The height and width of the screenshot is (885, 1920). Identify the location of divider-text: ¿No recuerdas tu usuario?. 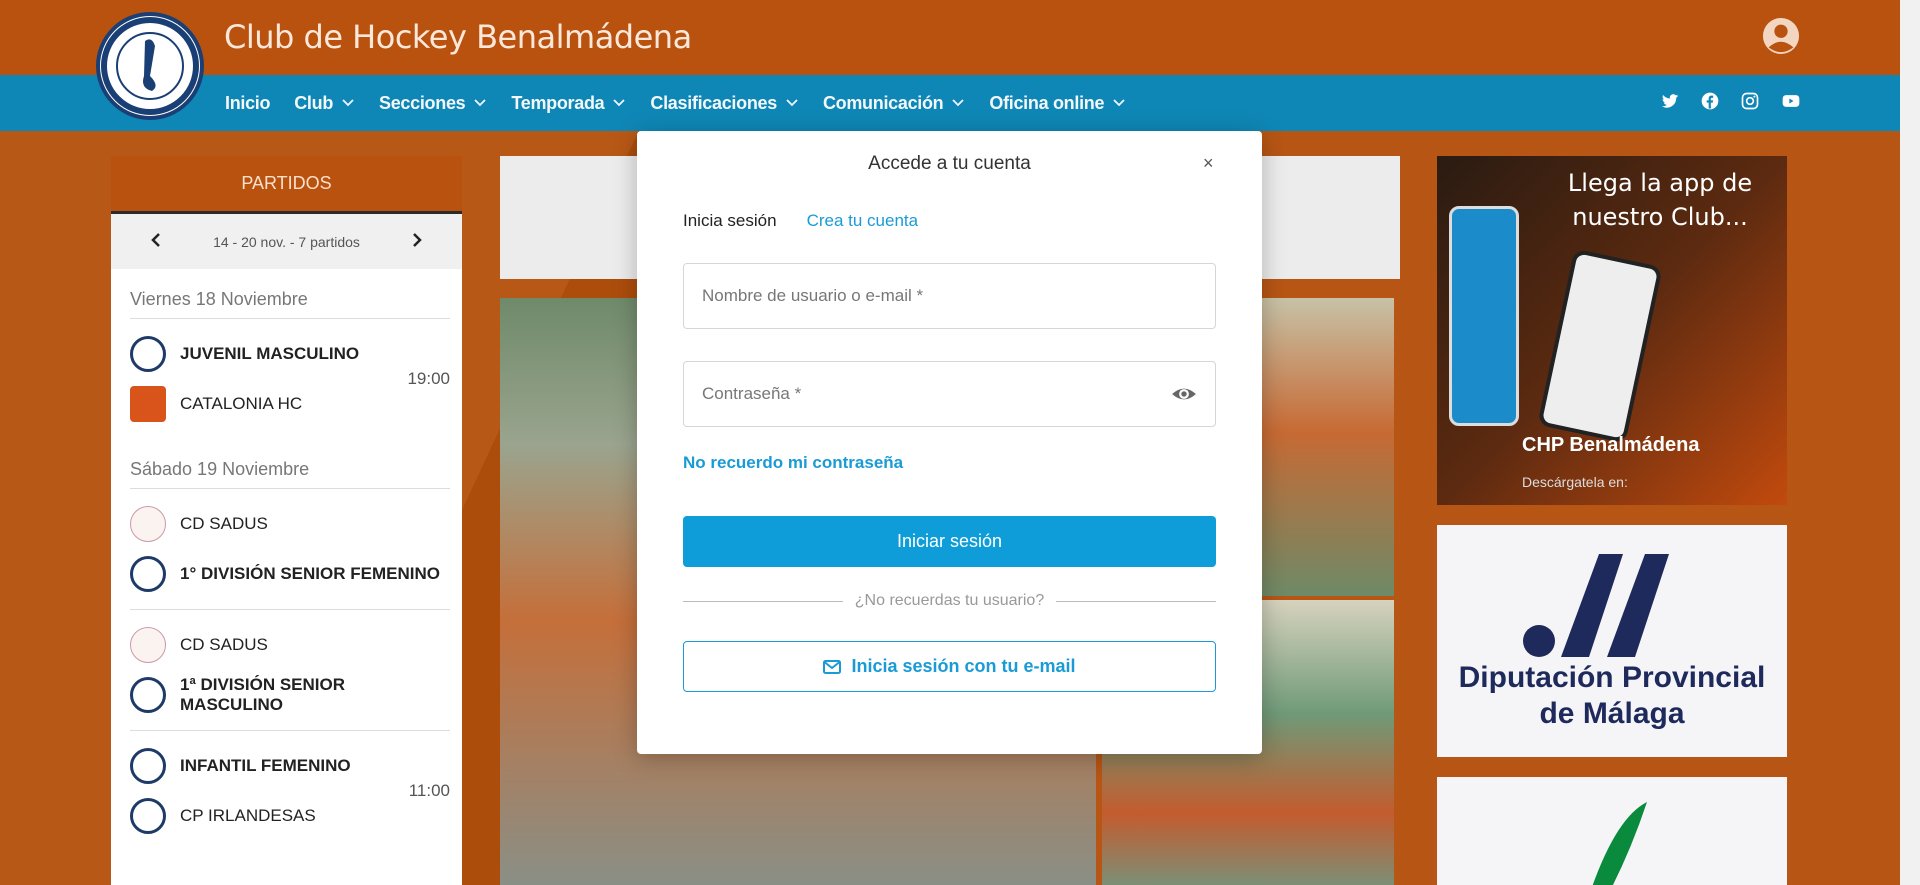
(949, 600).